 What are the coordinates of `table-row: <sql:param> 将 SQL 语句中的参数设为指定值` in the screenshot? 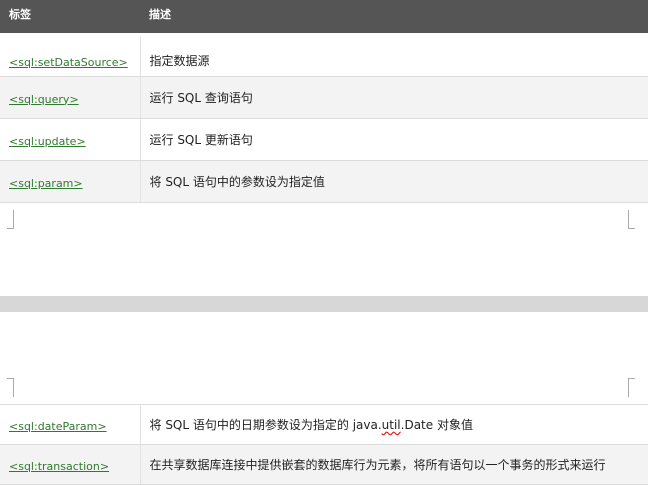 It's located at (324, 181).